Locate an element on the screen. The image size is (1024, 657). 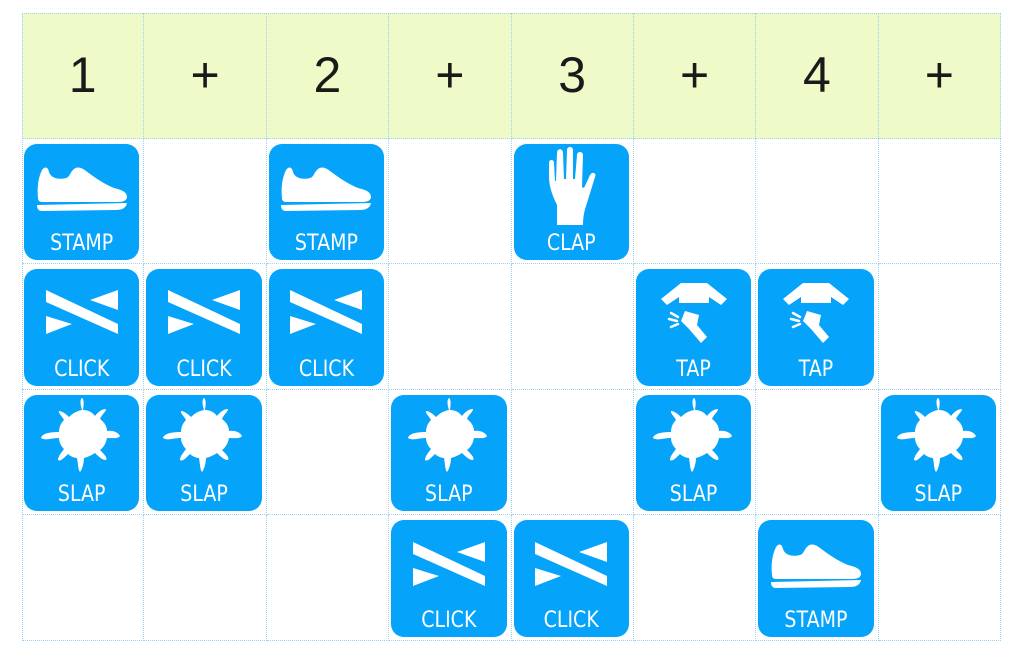
beat-header-count: 4 is located at coordinates (817, 76).